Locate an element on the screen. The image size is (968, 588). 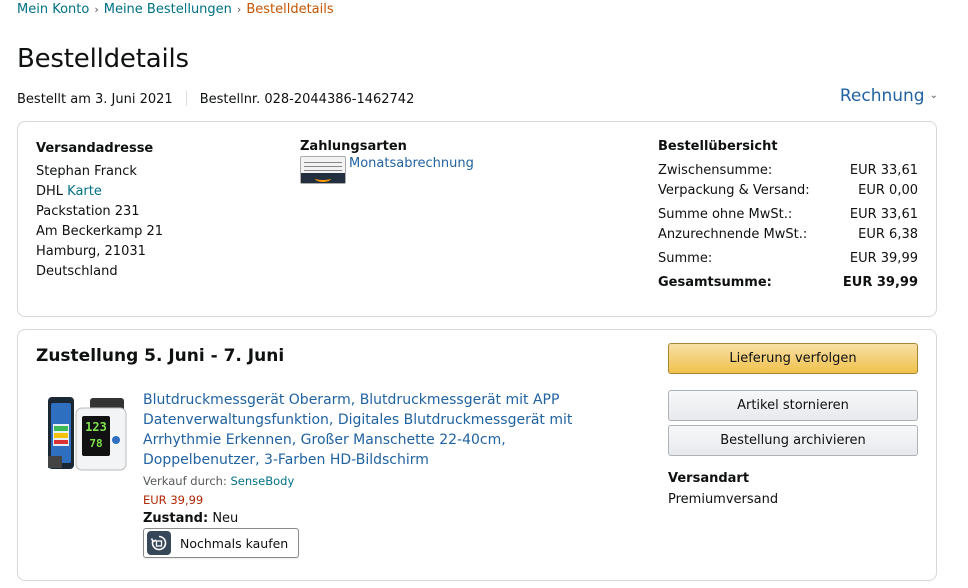
summary-label: Zwischensumme: is located at coordinates (715, 170).